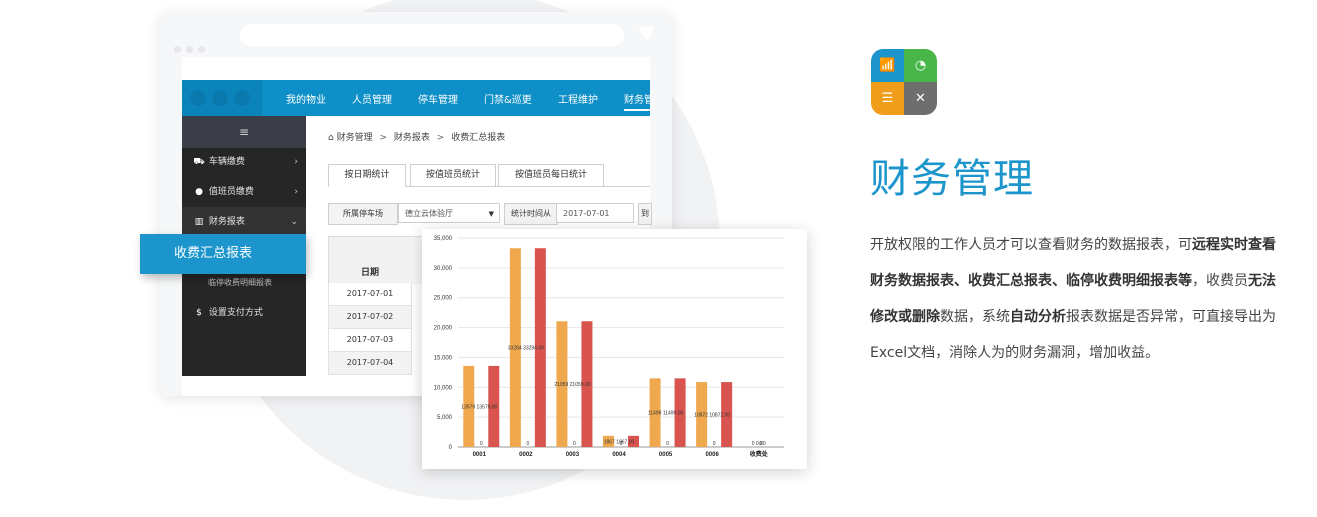  What do you see at coordinates (712, 416) in the screenshot?
I see `data-label: 10872 10872.00` at bounding box center [712, 416].